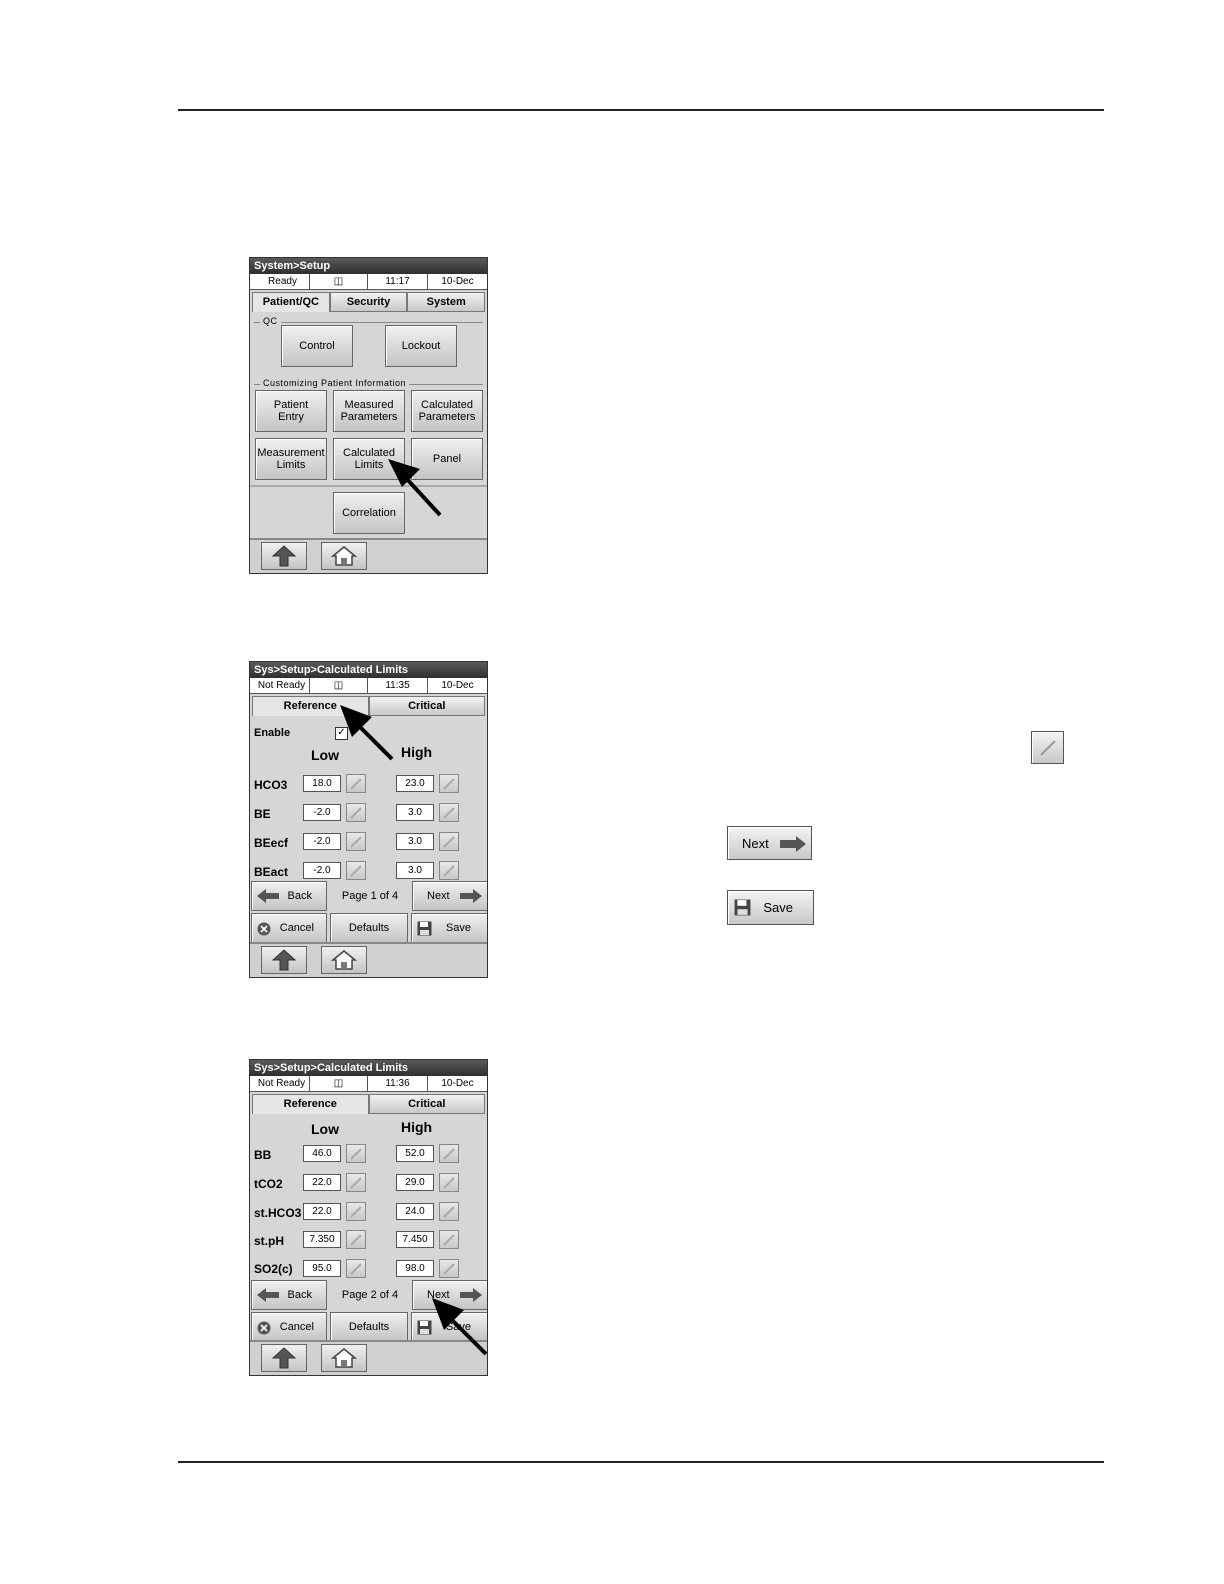 Image resolution: width=1224 pixels, height=1584 pixels. Describe the element at coordinates (471, 896) in the screenshot. I see `right-arrow-icon` at that location.